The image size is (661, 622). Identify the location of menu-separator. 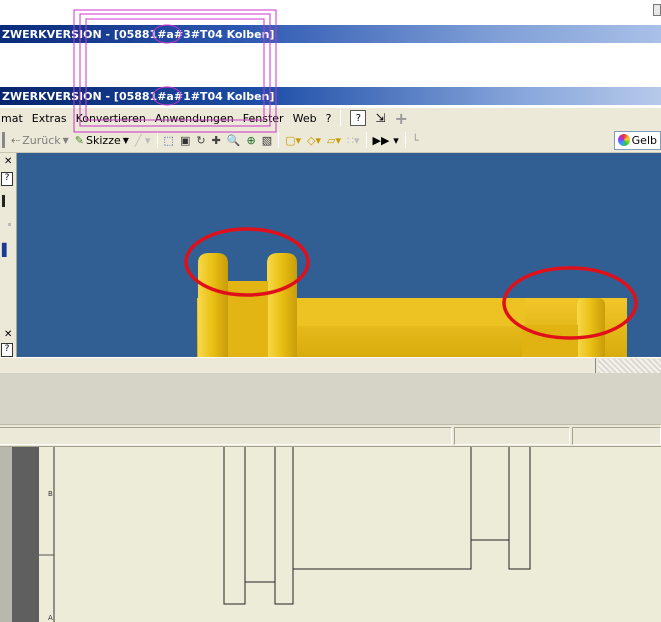
(341, 118).